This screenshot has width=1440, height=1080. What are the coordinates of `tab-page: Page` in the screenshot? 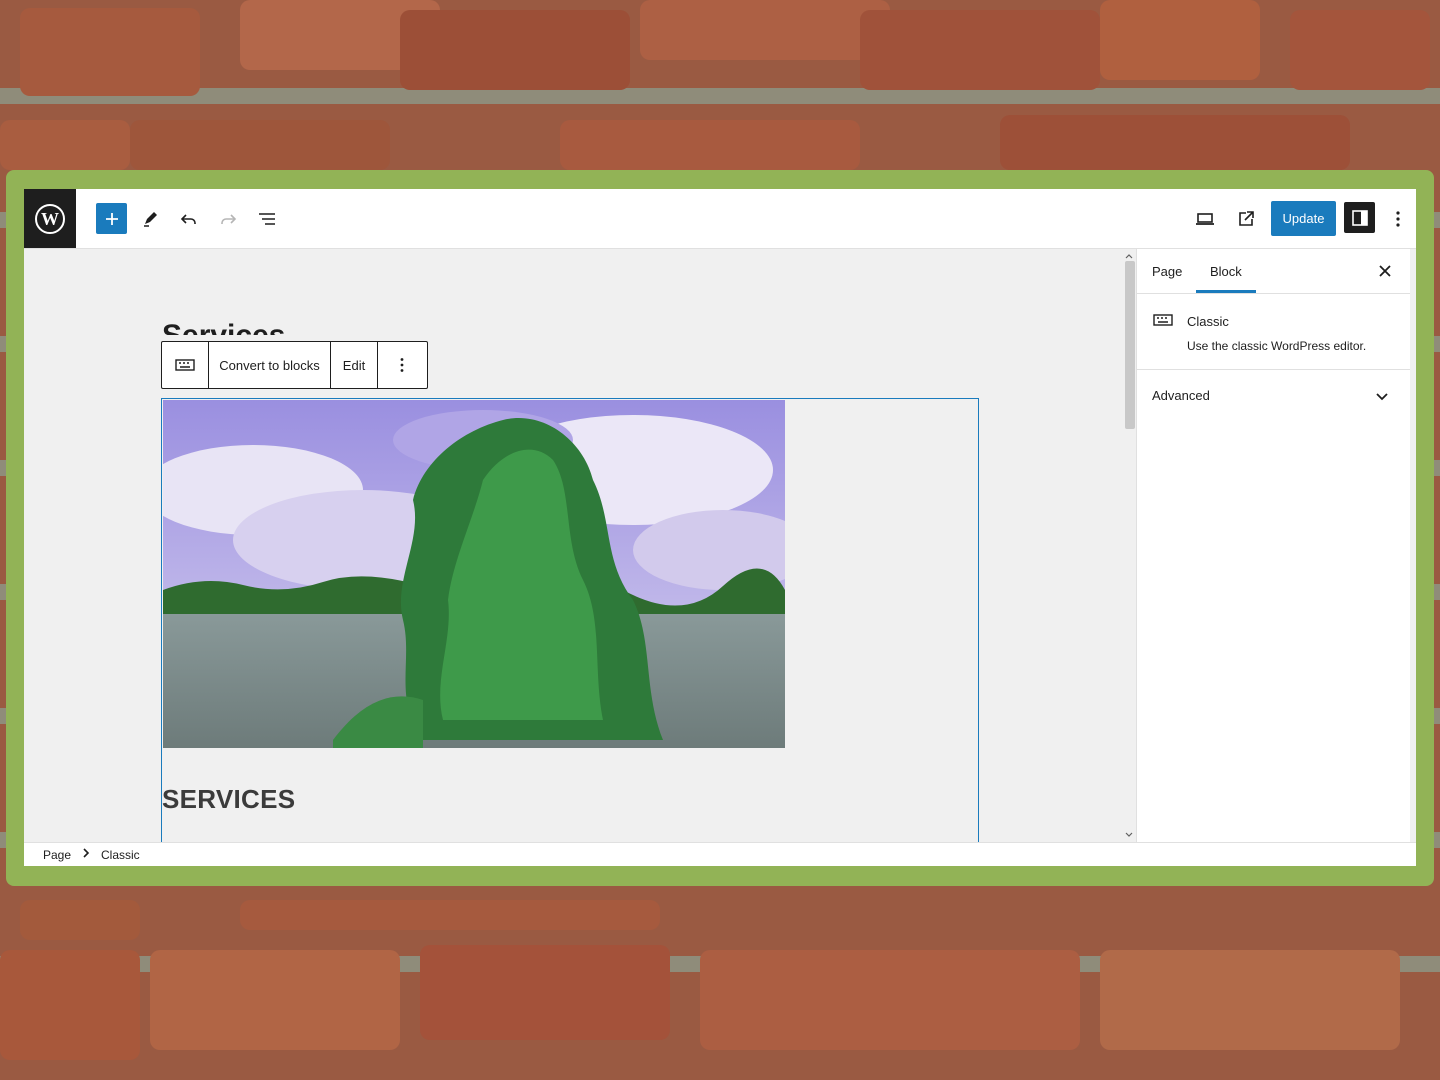 It's located at (1167, 271).